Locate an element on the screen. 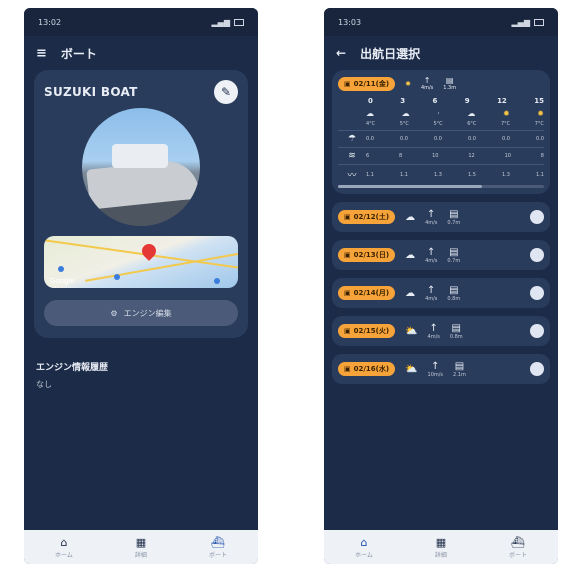 The width and height of the screenshot is (566, 571). engine-history-body: なし is located at coordinates (44, 384).